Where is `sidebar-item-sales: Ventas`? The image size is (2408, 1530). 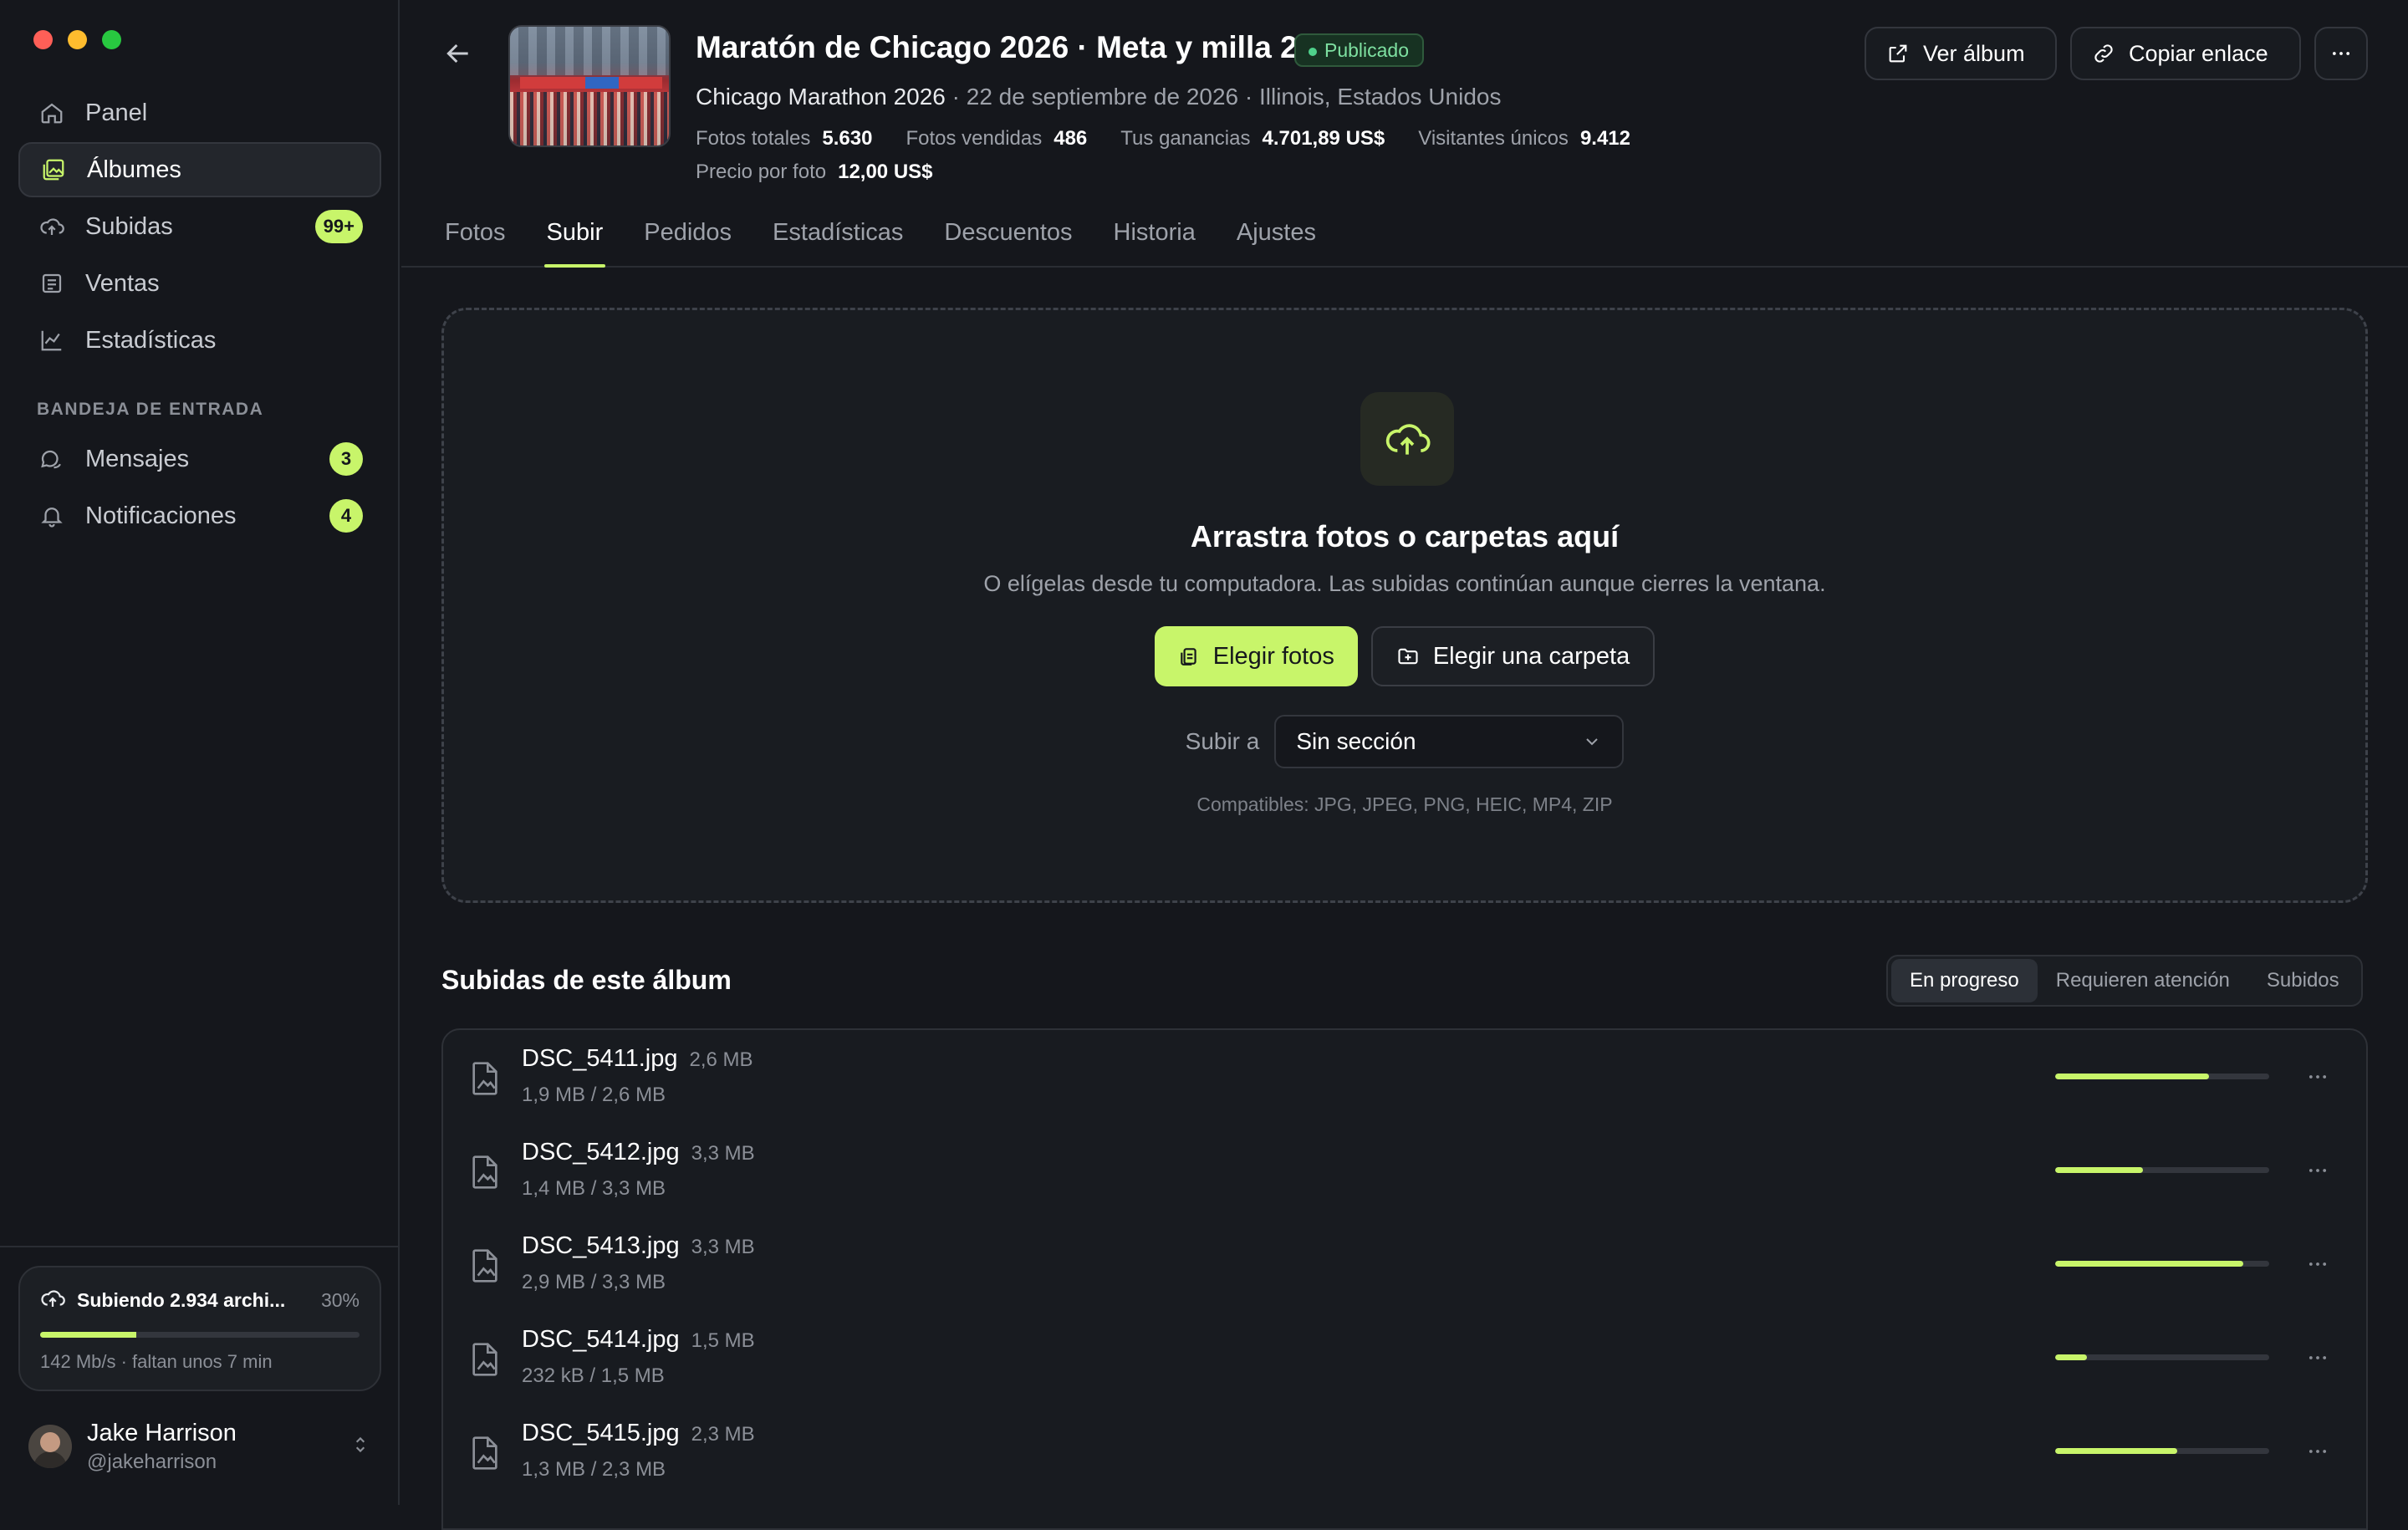 sidebar-item-sales: Ventas is located at coordinates (199, 283).